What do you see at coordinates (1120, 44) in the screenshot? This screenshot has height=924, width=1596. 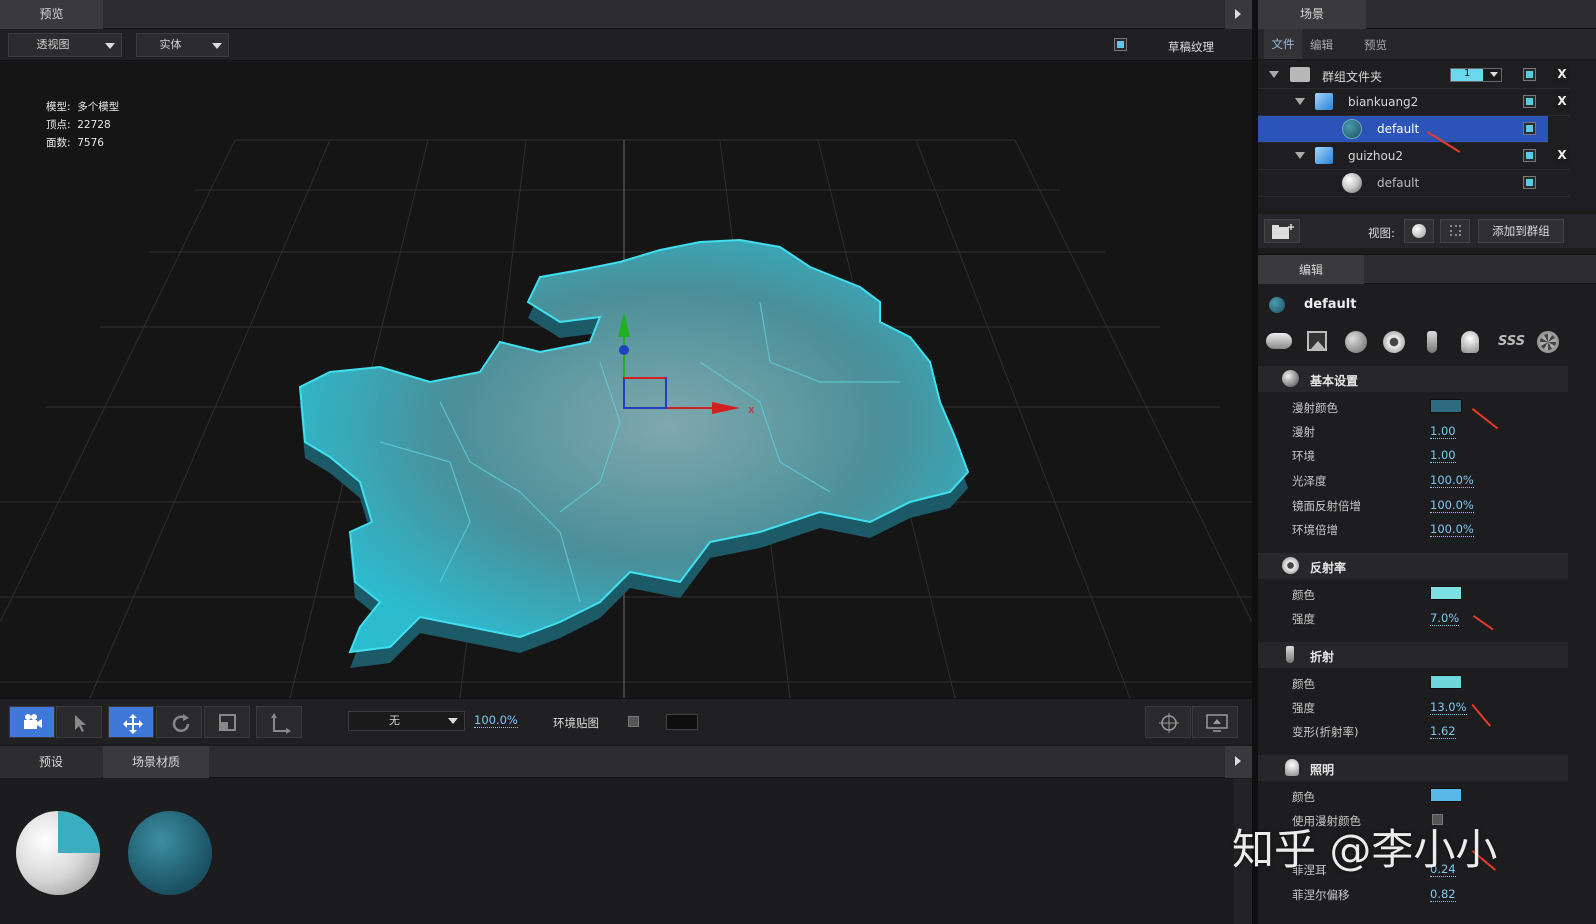 I see `draft-texture-checkbox` at bounding box center [1120, 44].